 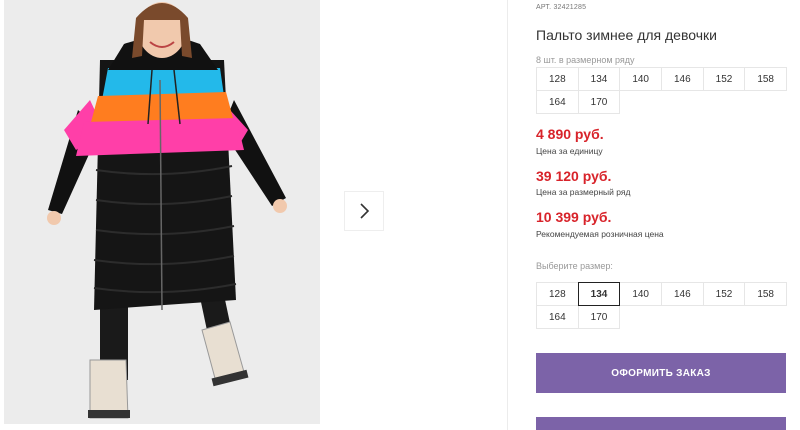 I want to click on row-price-caption: Цена за размерный ряд, so click(x=583, y=192).